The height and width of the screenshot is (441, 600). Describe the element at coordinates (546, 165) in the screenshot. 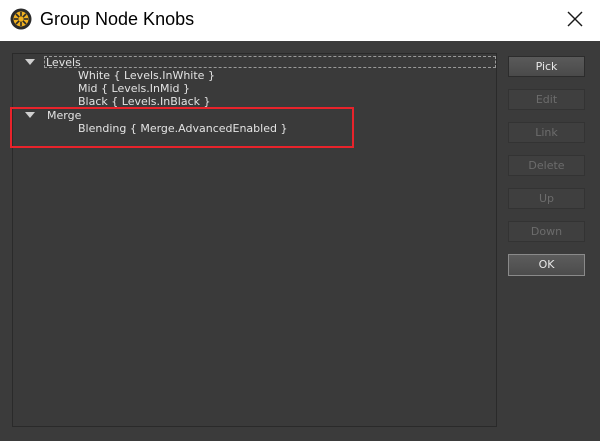

I see `delete-button: Delete` at that location.